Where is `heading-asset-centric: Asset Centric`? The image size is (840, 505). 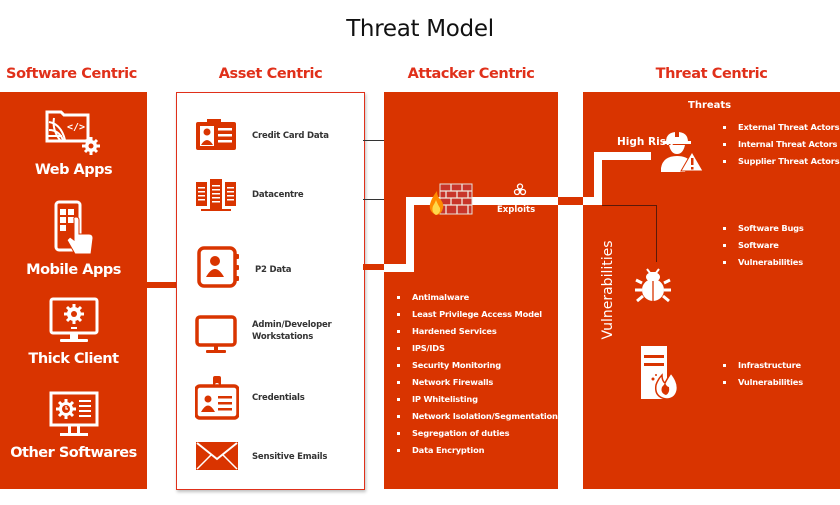
heading-asset-centric: Asset Centric is located at coordinates (270, 74).